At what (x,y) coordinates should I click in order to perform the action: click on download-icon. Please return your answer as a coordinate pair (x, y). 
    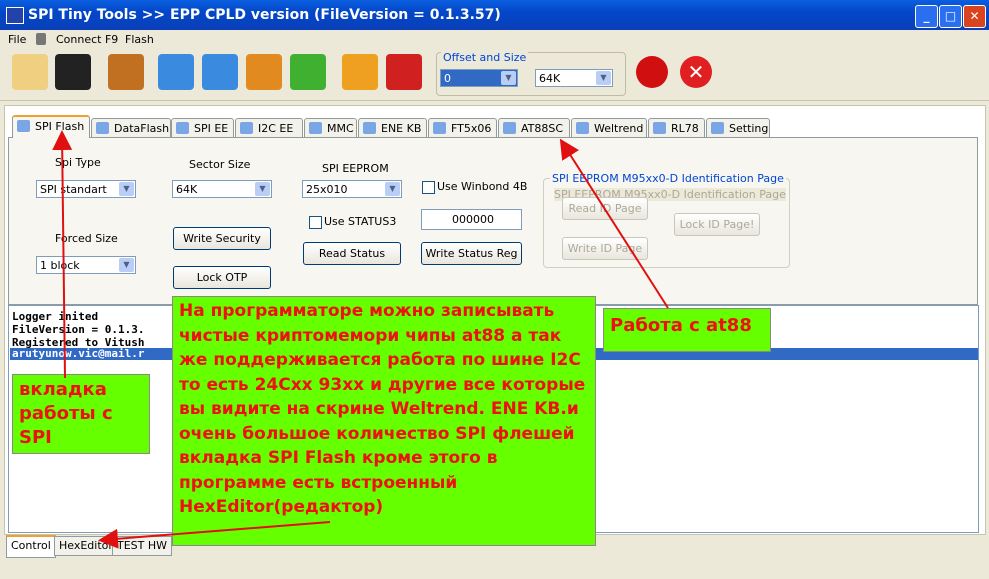
    Looking at the image, I should click on (220, 72).